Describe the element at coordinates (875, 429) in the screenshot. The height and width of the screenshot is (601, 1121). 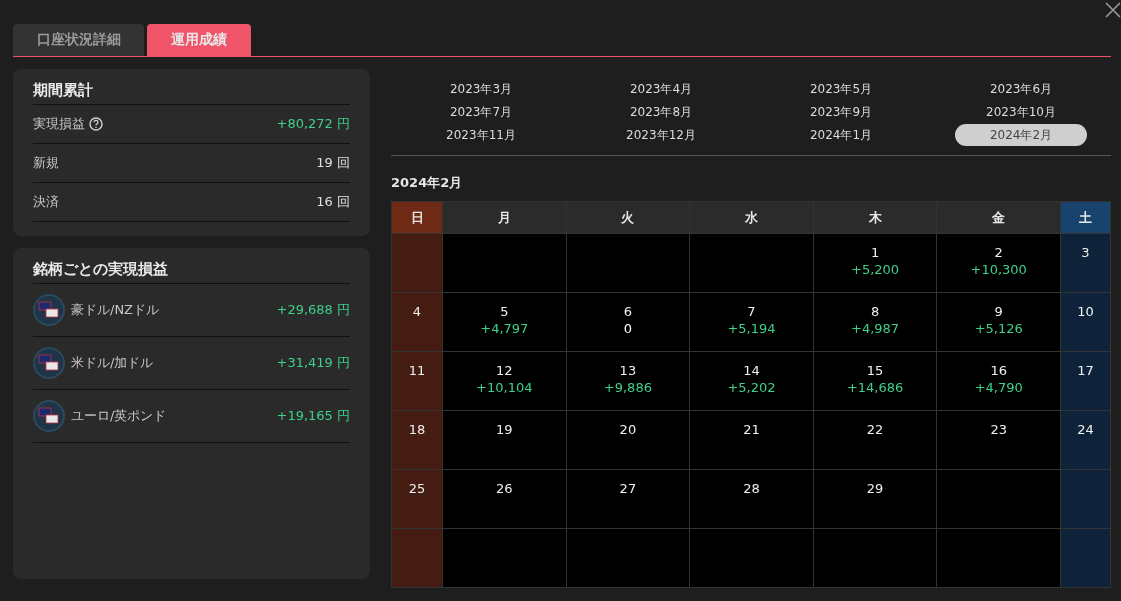
I see `day-number: 22` at that location.